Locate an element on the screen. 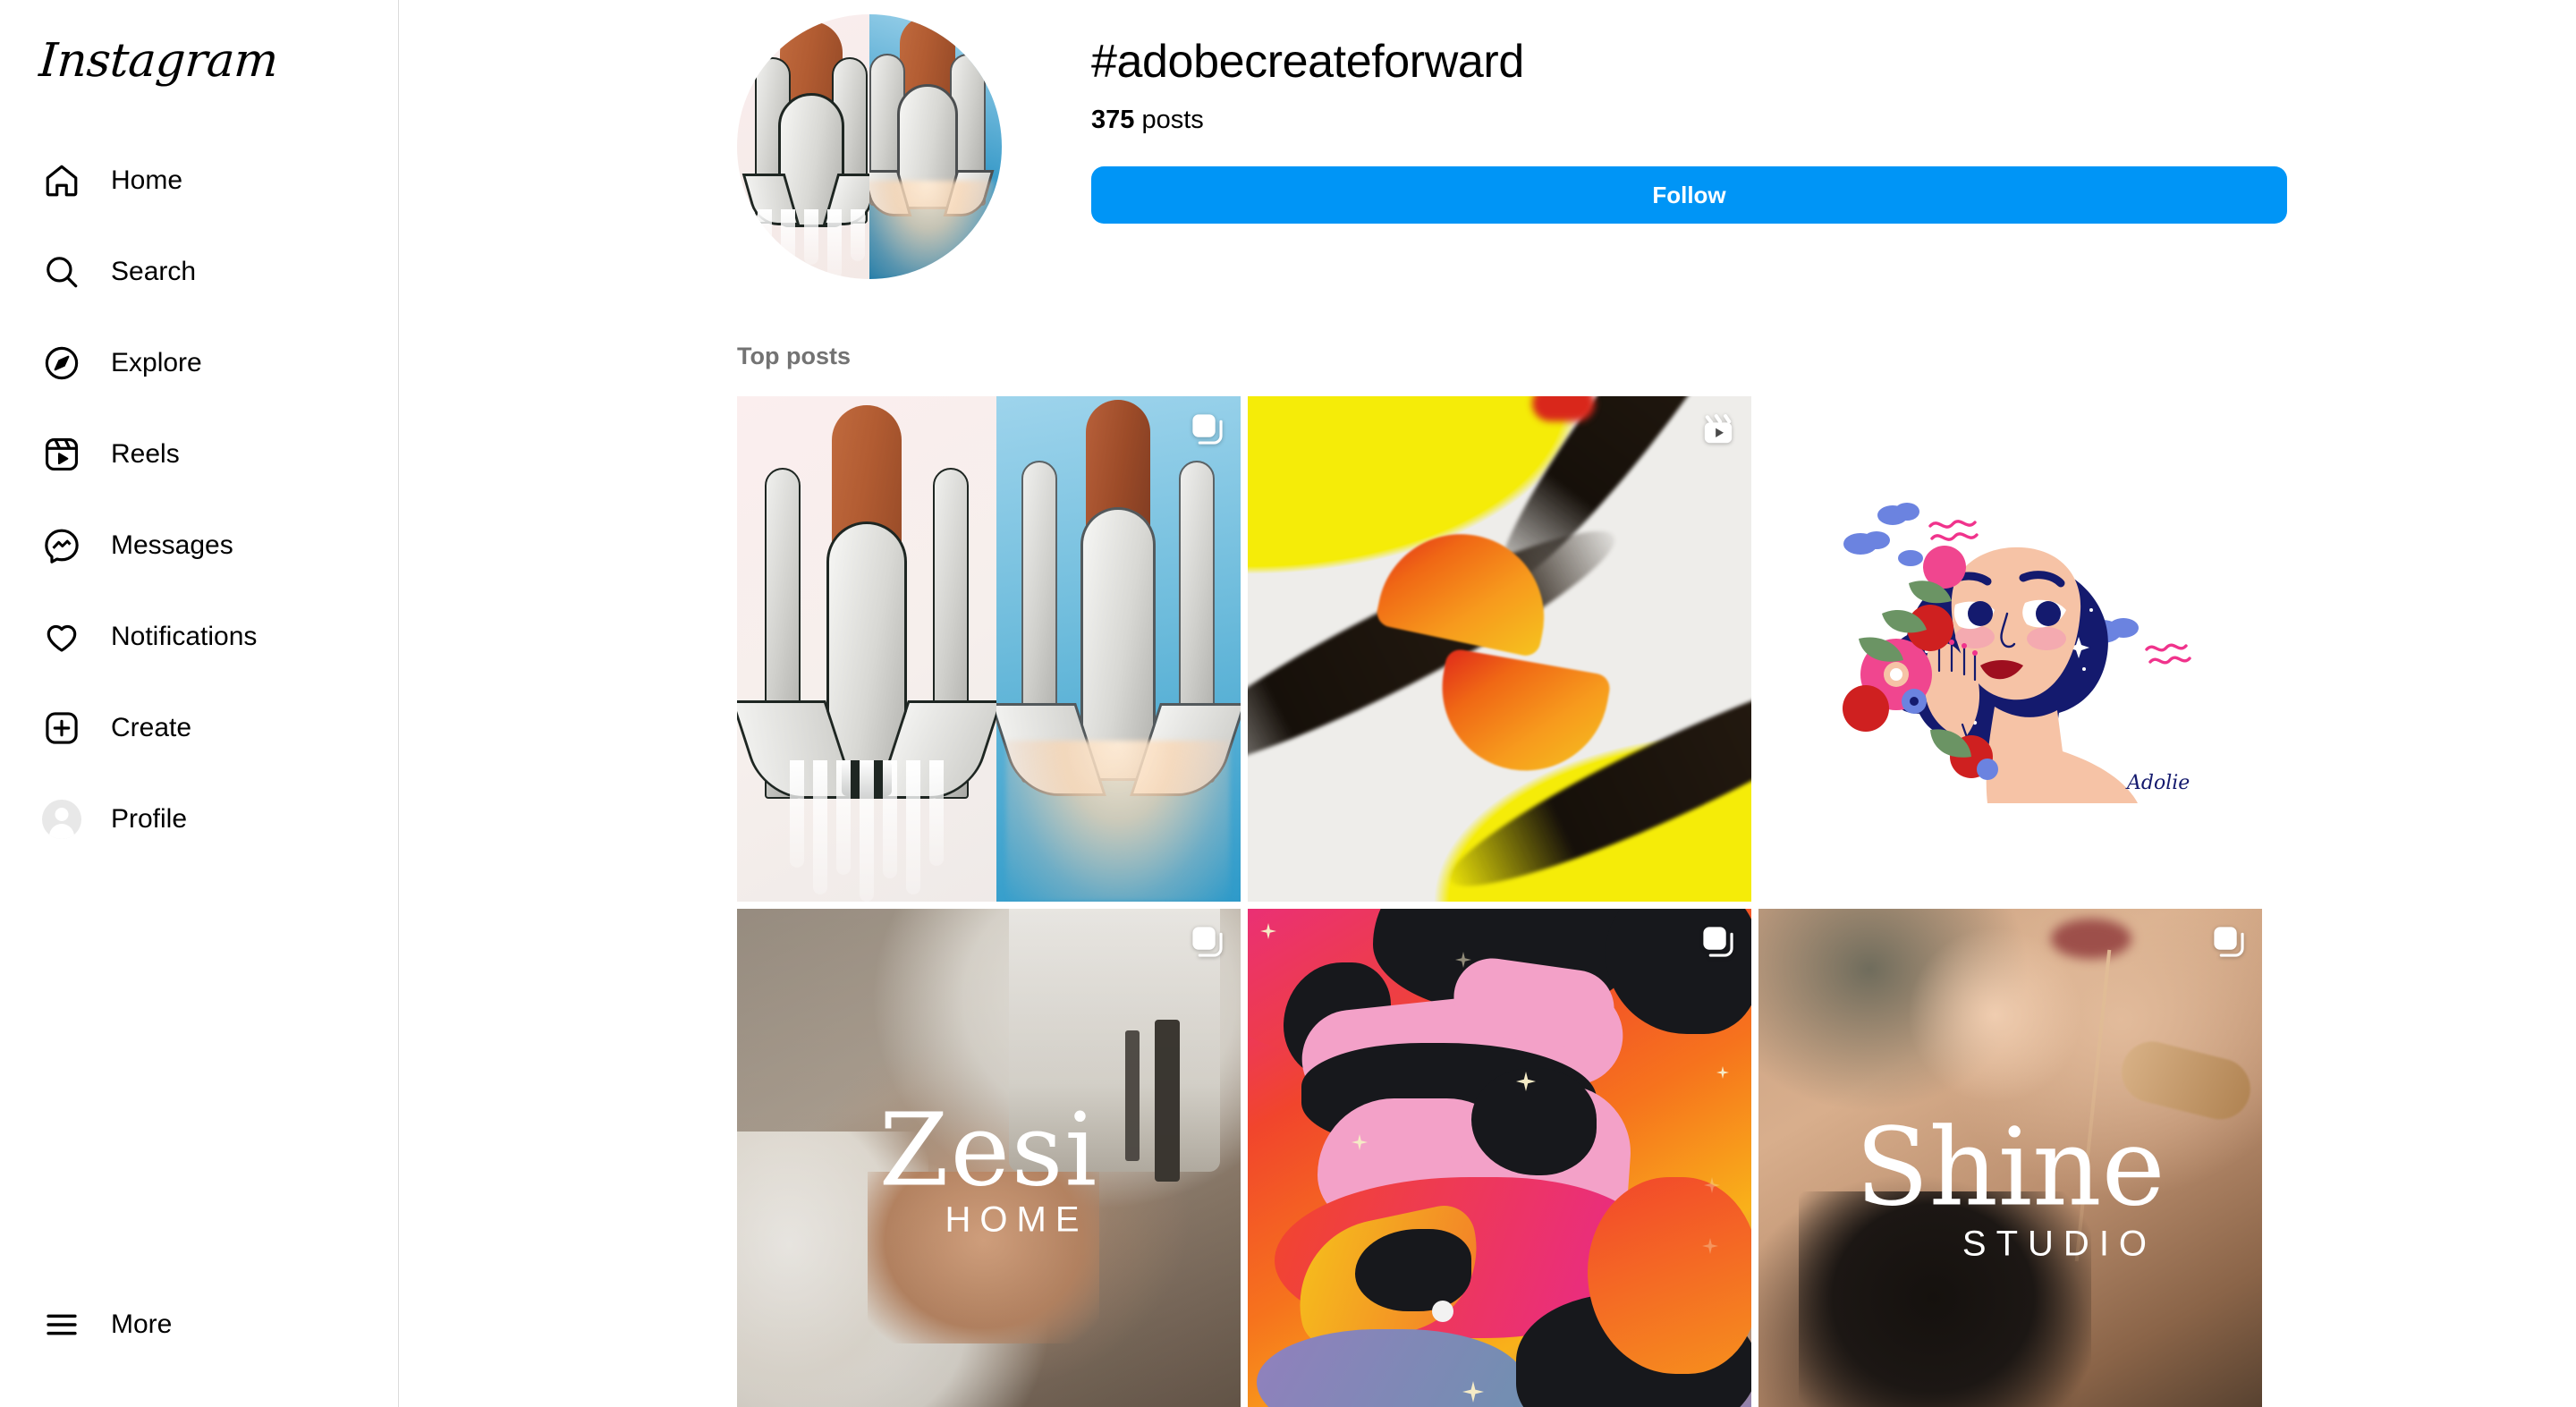 This screenshot has height=1407, width=2576. plus-square-icon is located at coordinates (61, 728).